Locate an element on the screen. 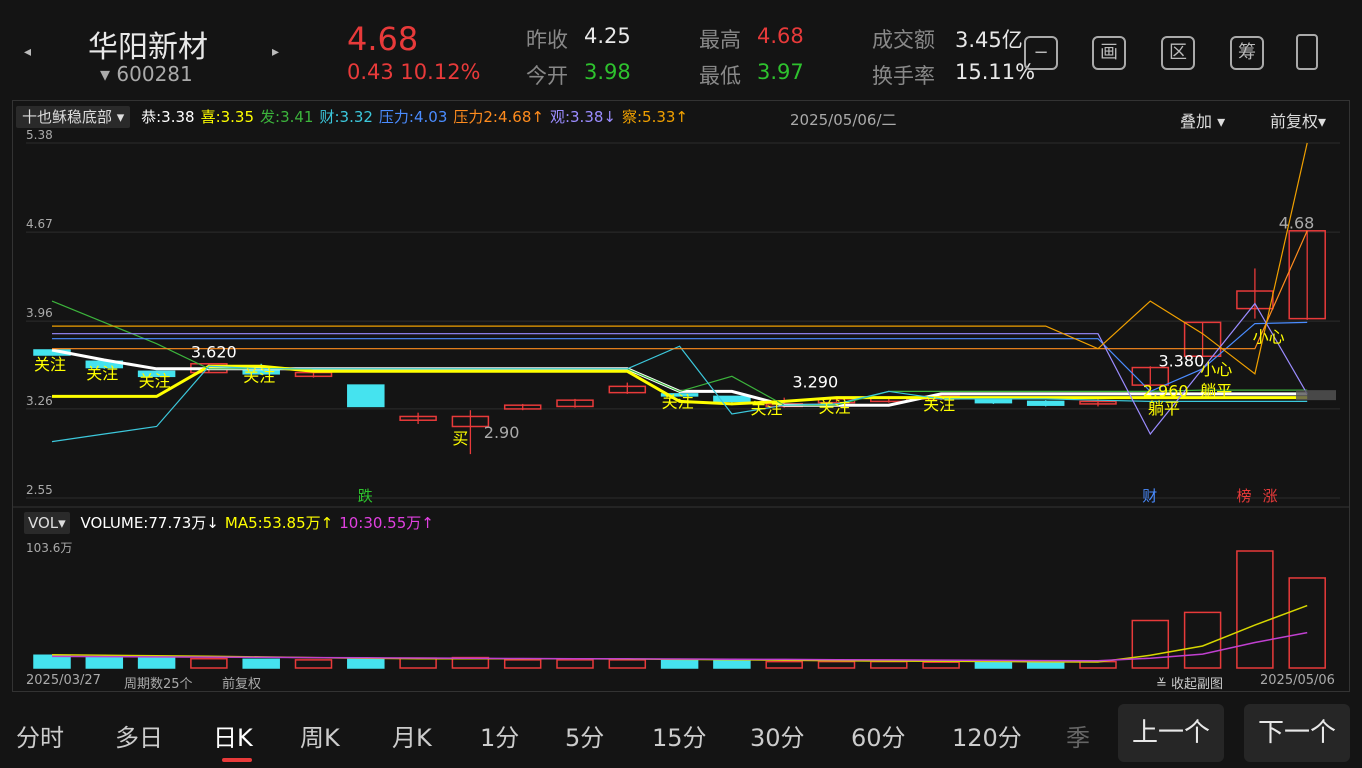 The image size is (1362, 768). prev-stock-button: 上一个 is located at coordinates (1171, 733).